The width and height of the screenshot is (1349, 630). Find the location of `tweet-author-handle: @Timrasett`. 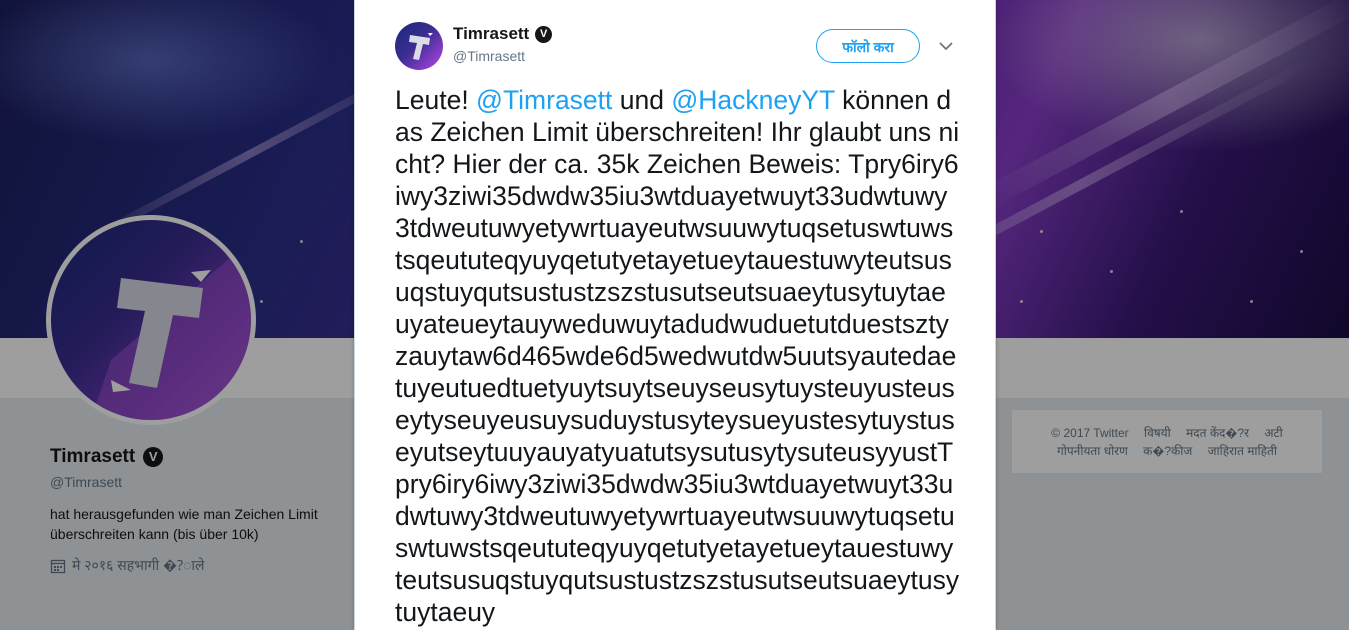

tweet-author-handle: @Timrasett is located at coordinates (489, 56).